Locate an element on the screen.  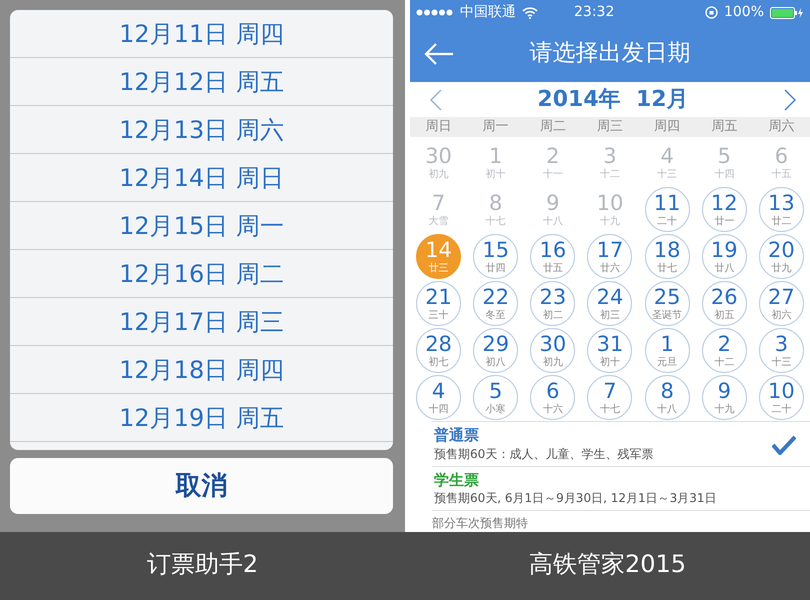
weekday-label: 周四 is located at coordinates (667, 127).